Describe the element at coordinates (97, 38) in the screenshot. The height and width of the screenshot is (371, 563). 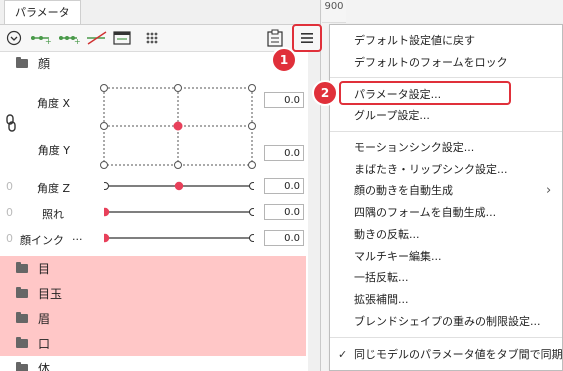
I see `delete-key-icon` at that location.